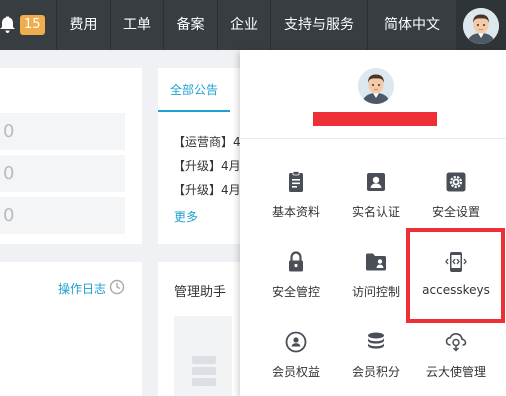 This screenshot has height=396, width=506. What do you see at coordinates (295, 212) in the screenshot?
I see `menu-item-label: 基本资料` at bounding box center [295, 212].